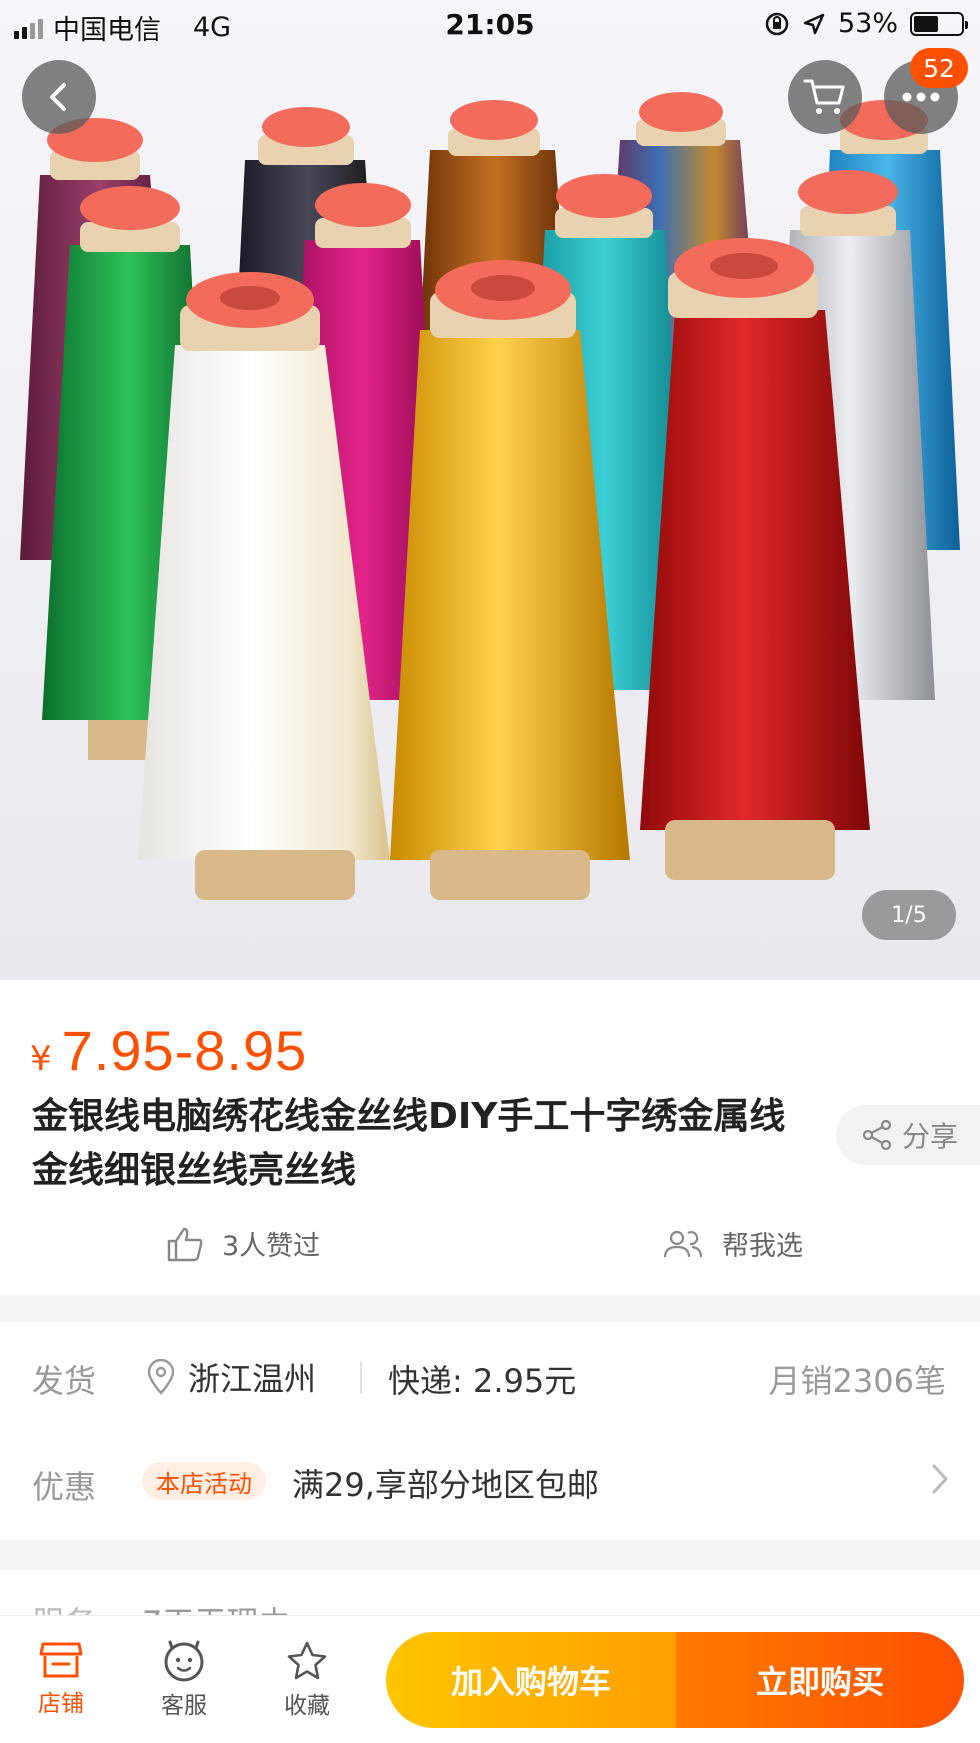  I want to click on thumbs-up-icon, so click(185, 1244).